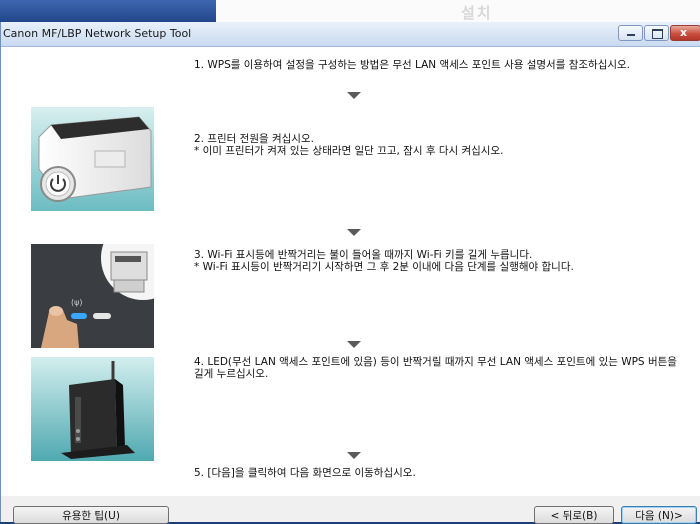 Image resolution: width=700 pixels, height=524 pixels. What do you see at coordinates (477, 13) in the screenshot?
I see `background-window-title: 설치` at bounding box center [477, 13].